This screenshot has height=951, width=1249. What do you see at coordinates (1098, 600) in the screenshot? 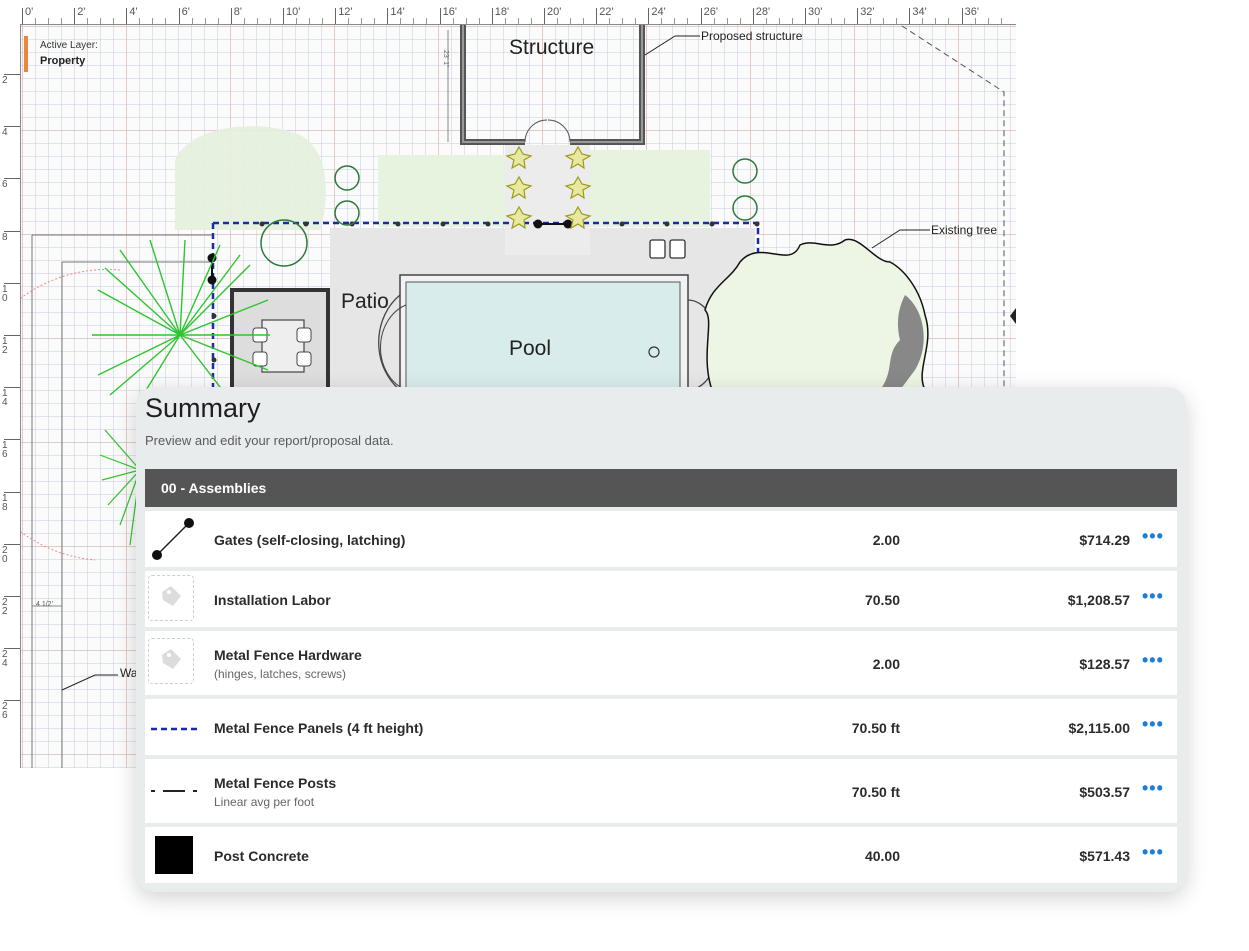
I see `row-amount: $1,208.57` at bounding box center [1098, 600].